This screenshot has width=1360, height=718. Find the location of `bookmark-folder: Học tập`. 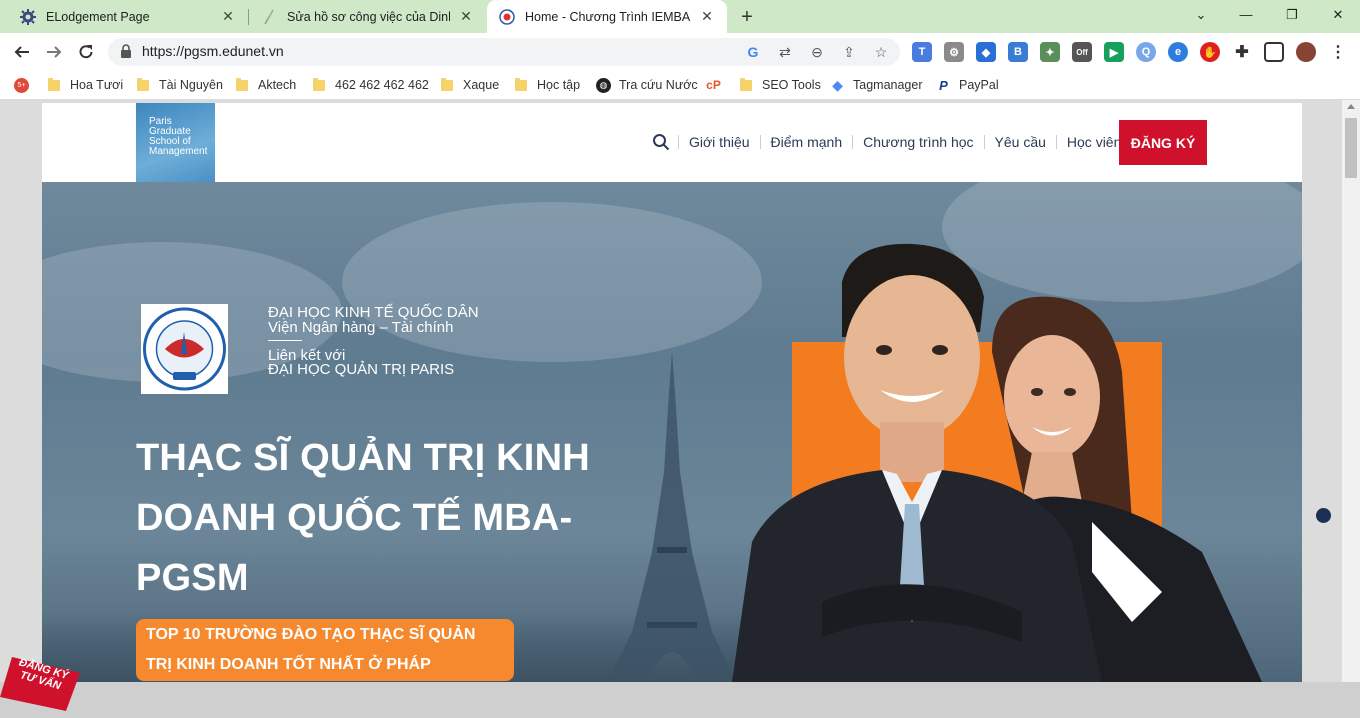

bookmark-folder: Học tập is located at coordinates (547, 85).